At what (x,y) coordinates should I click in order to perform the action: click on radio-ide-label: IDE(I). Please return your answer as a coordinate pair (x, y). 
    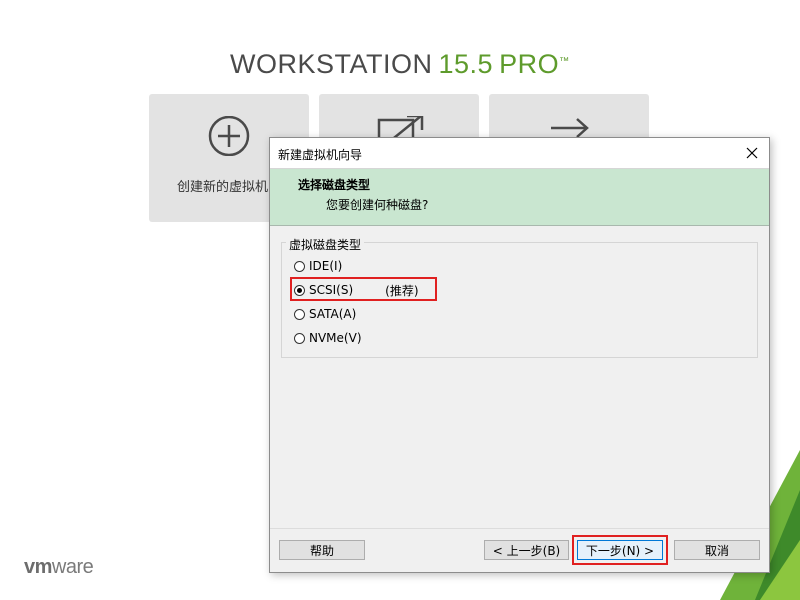
    Looking at the image, I should click on (326, 266).